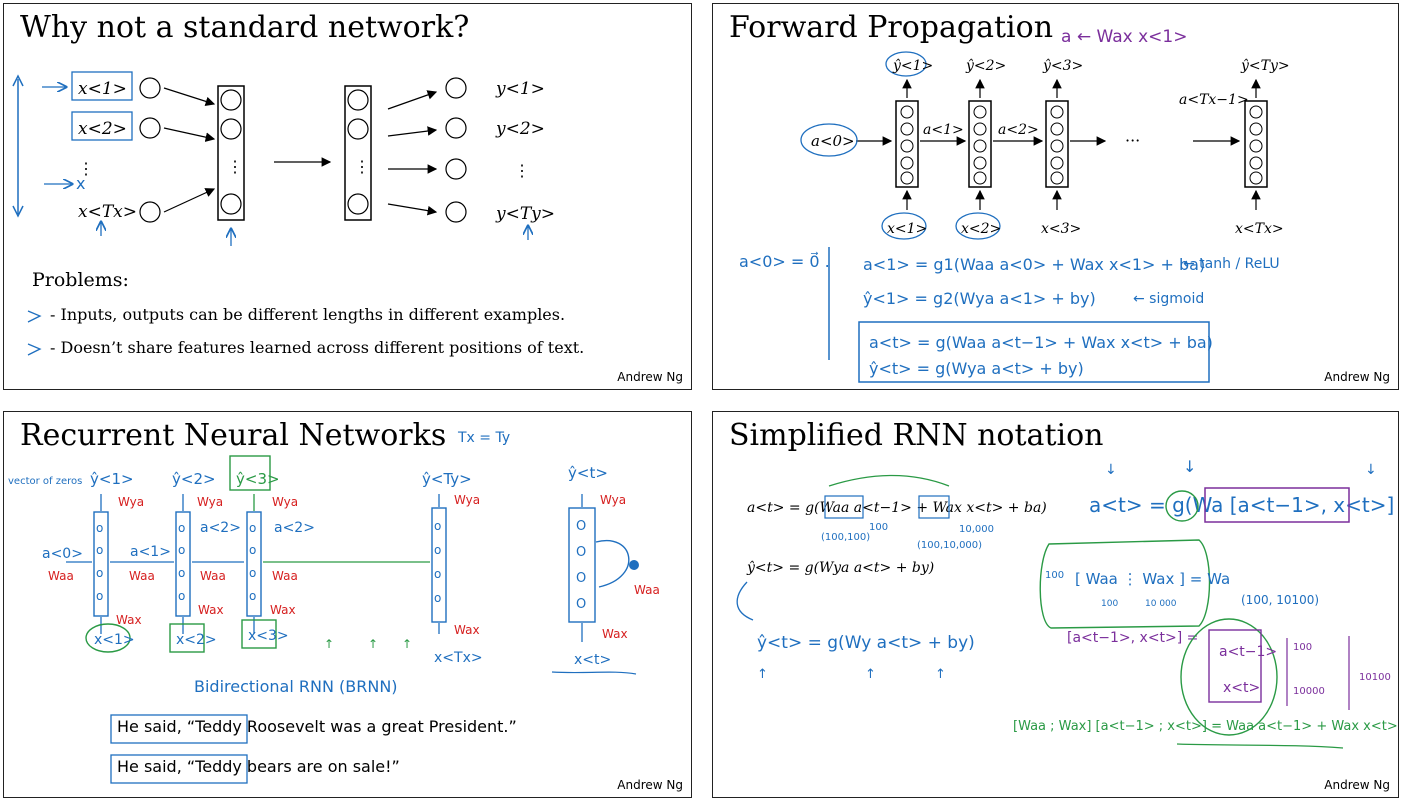 This screenshot has width=1403, height=801. I want to click on handwritten-equation: ŷ<t> = g(Wy a<t> + by), so click(866, 643).